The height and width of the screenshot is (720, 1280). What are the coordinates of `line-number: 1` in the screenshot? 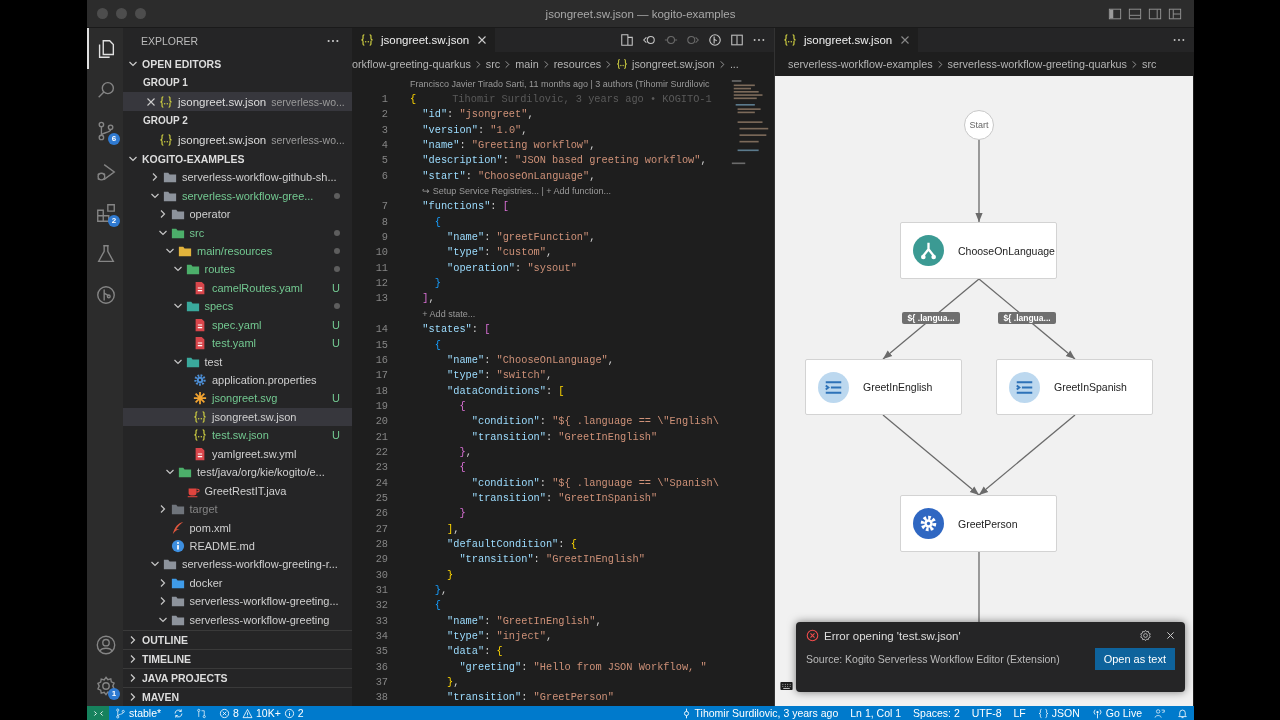 It's located at (384, 99).